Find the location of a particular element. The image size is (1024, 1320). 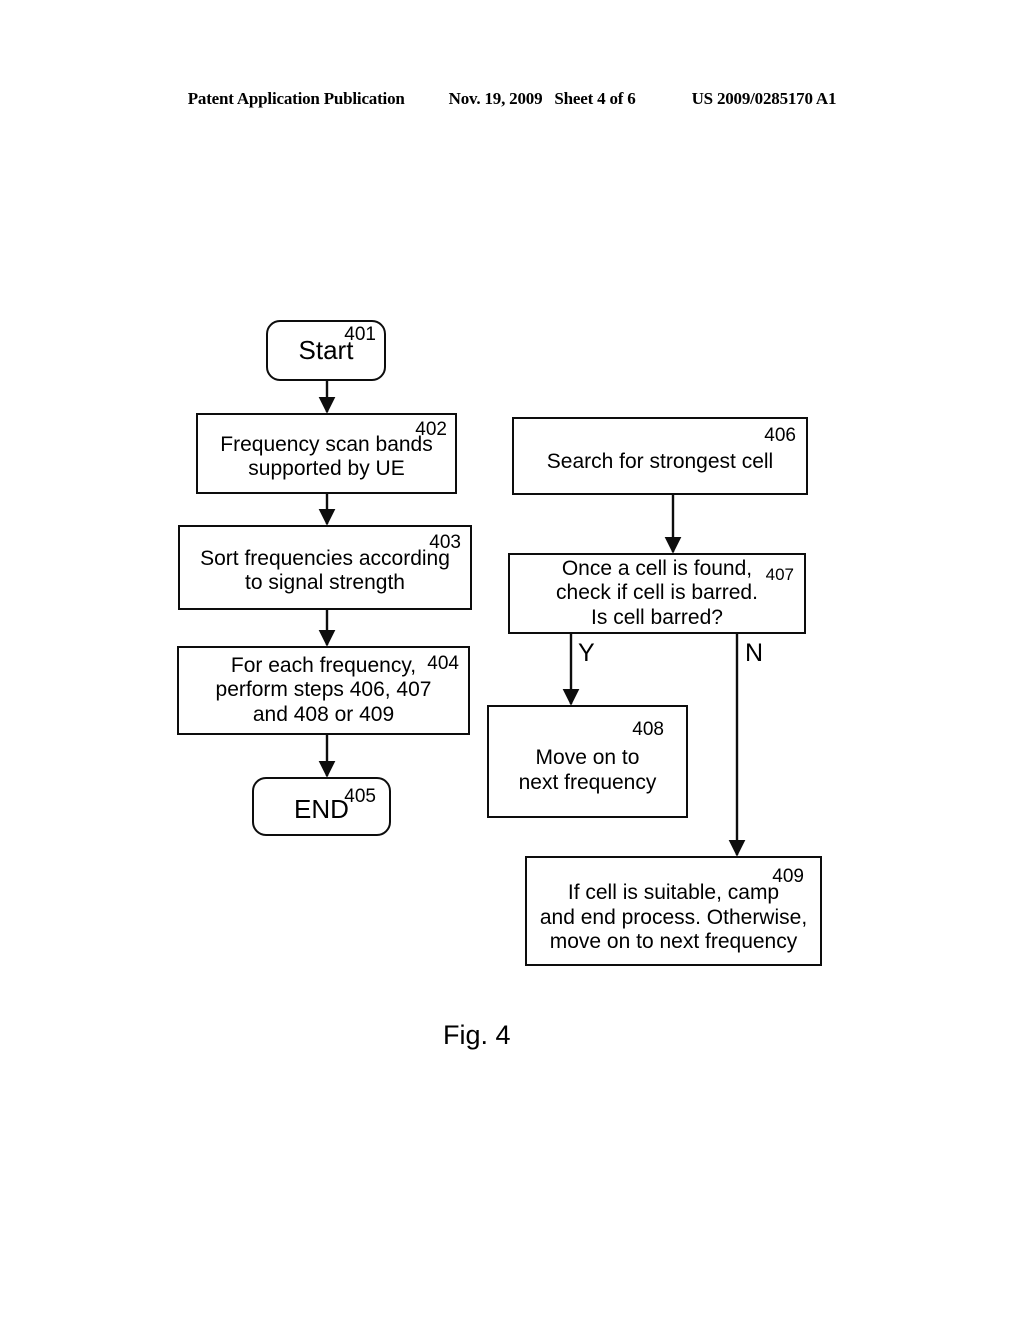

flow-node-405-end: END 405 is located at coordinates (321, 806).